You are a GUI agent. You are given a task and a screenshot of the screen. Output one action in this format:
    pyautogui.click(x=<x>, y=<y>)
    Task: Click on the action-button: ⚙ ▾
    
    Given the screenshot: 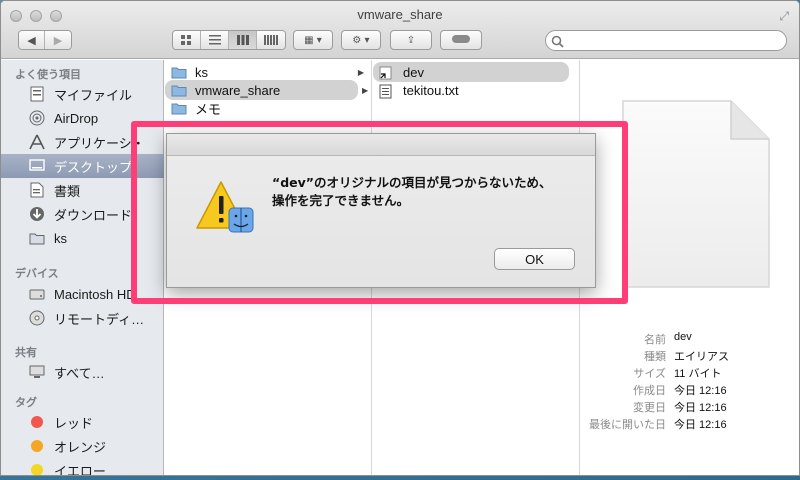 What is the action you would take?
    pyautogui.click(x=361, y=40)
    